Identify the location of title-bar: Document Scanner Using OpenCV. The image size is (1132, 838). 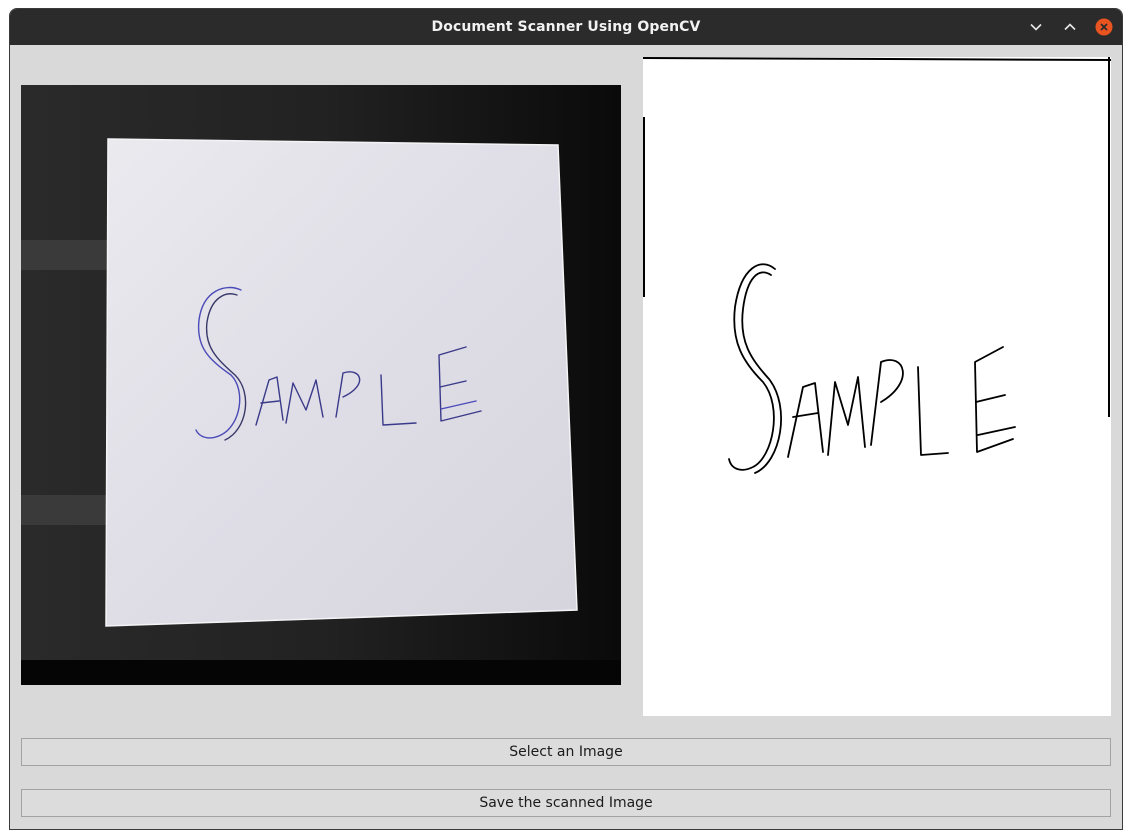
(566, 27).